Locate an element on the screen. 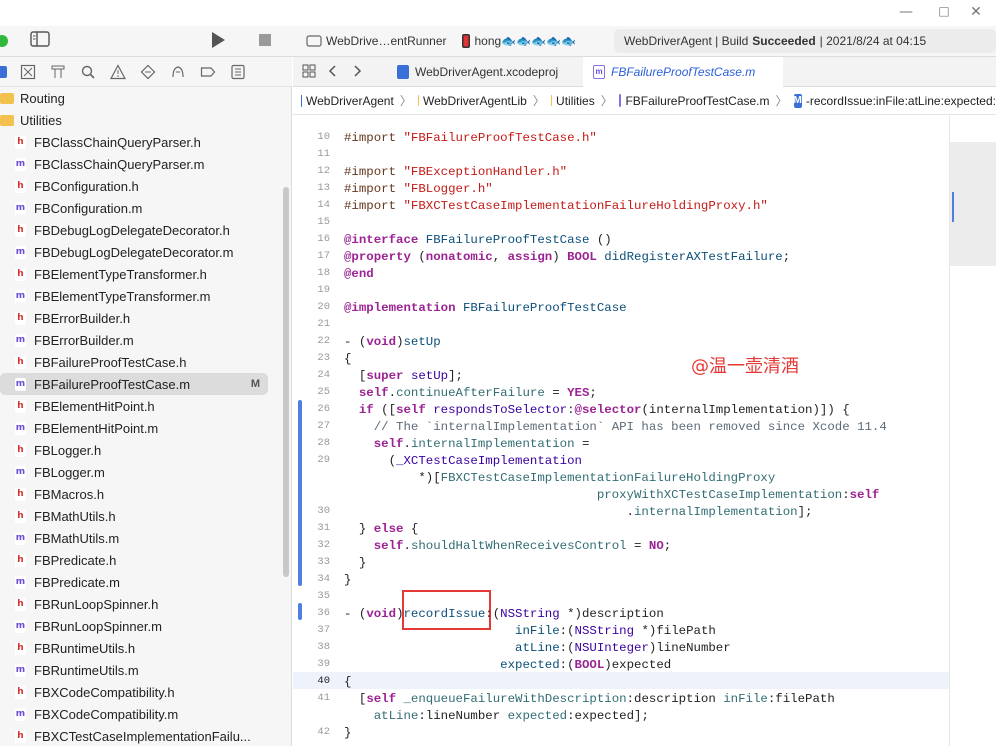  sidebar-file: m FBClassChainQueryParser.m is located at coordinates (134, 164).